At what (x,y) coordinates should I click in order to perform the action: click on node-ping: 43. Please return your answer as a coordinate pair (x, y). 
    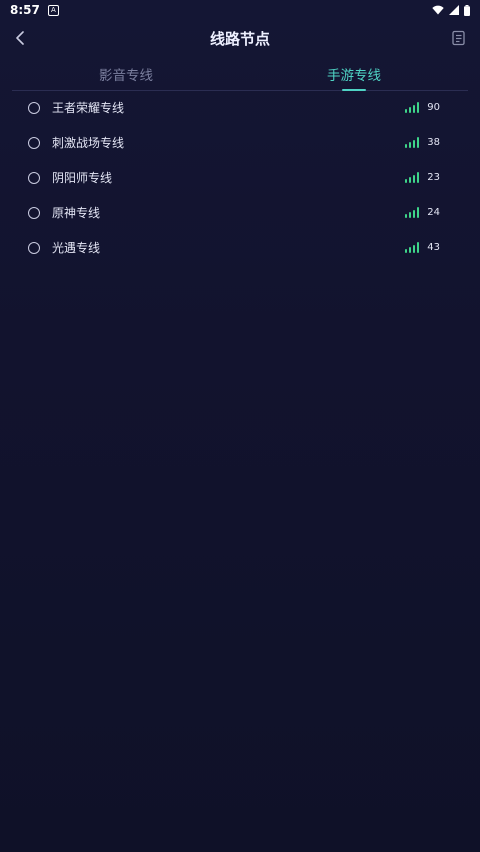
    Looking at the image, I should click on (433, 247).